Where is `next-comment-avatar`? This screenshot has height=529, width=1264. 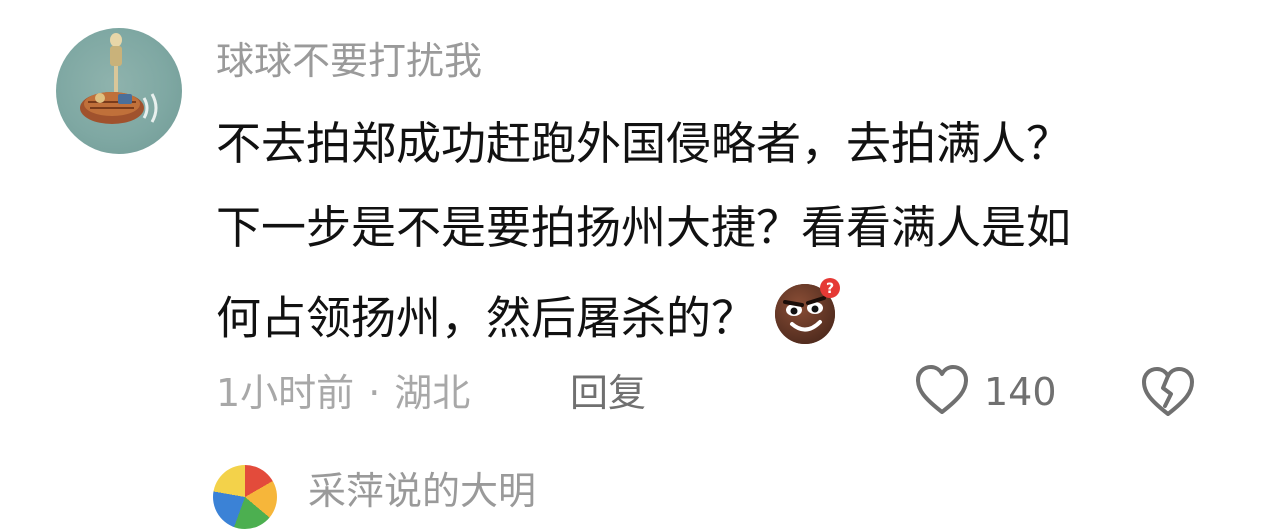 next-comment-avatar is located at coordinates (245, 497).